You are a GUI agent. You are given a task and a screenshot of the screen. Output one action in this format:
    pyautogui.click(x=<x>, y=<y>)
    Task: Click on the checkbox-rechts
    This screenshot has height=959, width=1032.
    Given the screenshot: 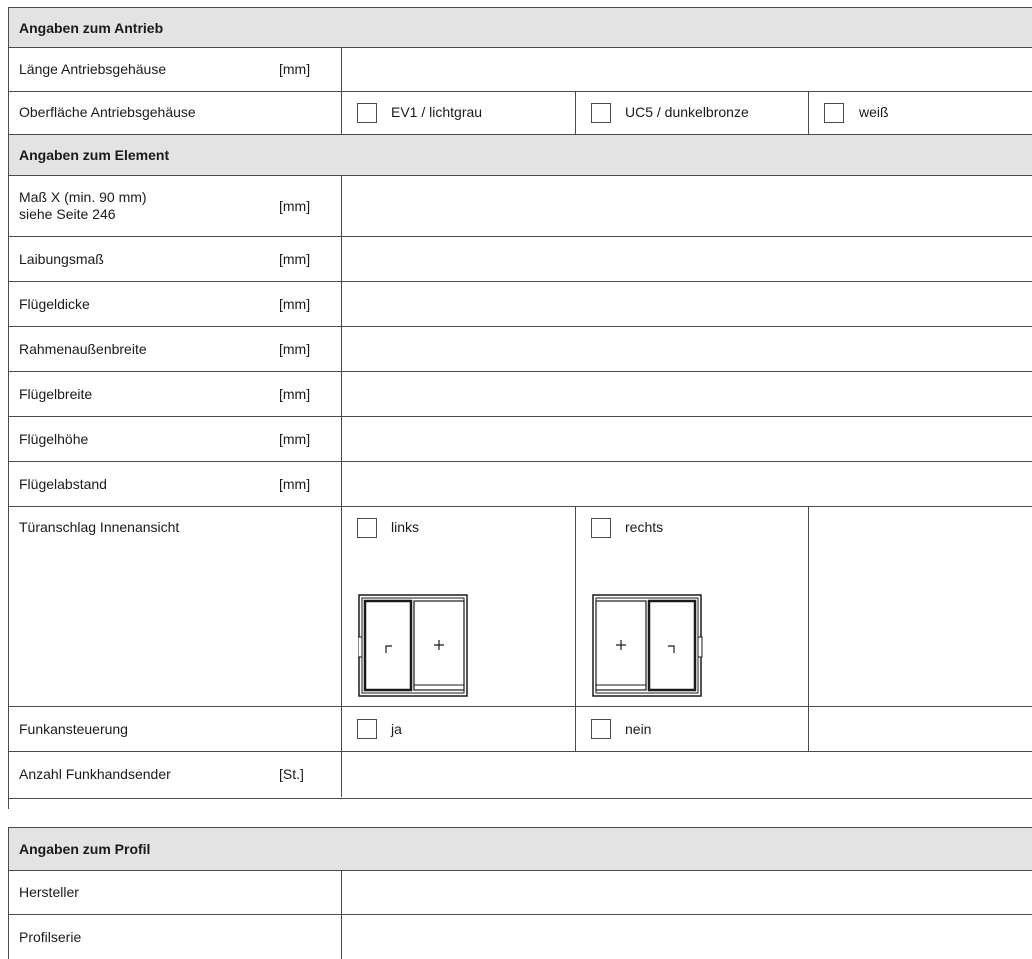 What is the action you would take?
    pyautogui.click(x=601, y=528)
    